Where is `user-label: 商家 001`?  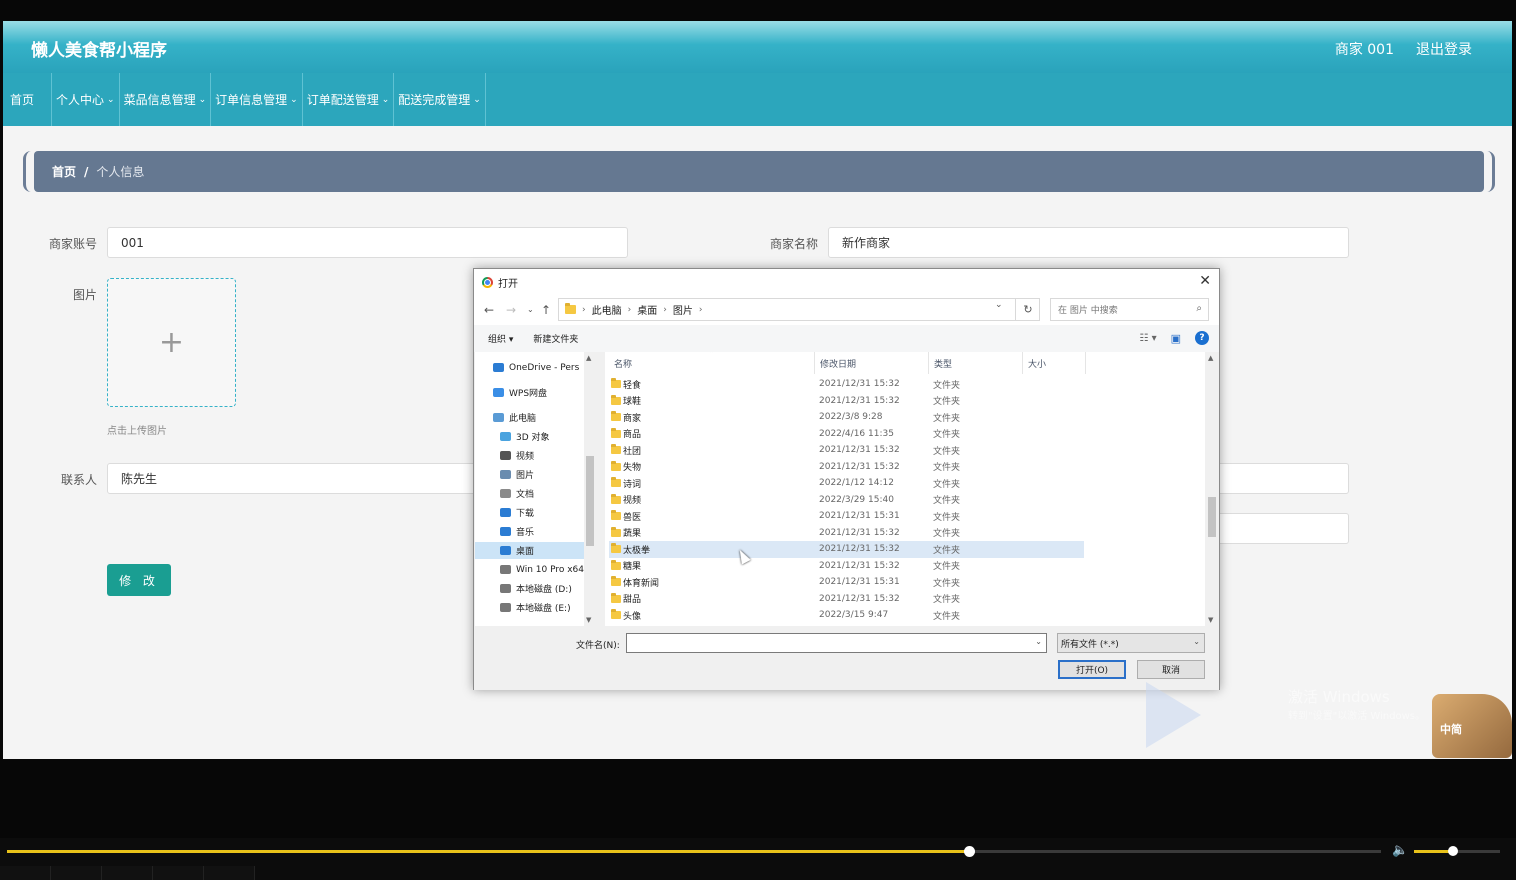
user-label: 商家 001 is located at coordinates (1364, 49).